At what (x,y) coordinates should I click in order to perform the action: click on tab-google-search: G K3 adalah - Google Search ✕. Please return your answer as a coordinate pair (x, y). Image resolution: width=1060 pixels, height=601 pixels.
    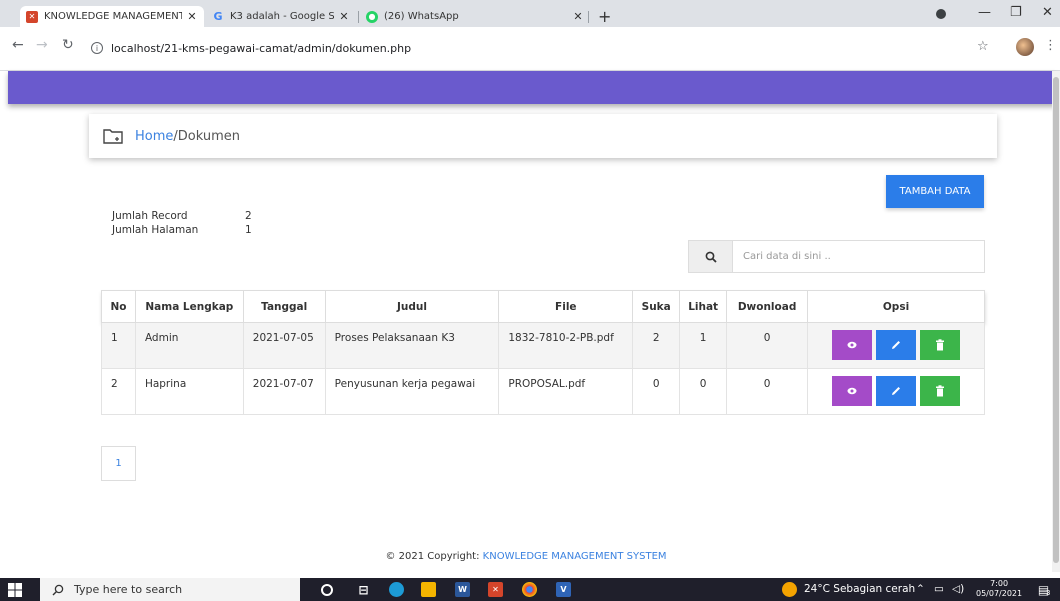
    Looking at the image, I should click on (281, 16).